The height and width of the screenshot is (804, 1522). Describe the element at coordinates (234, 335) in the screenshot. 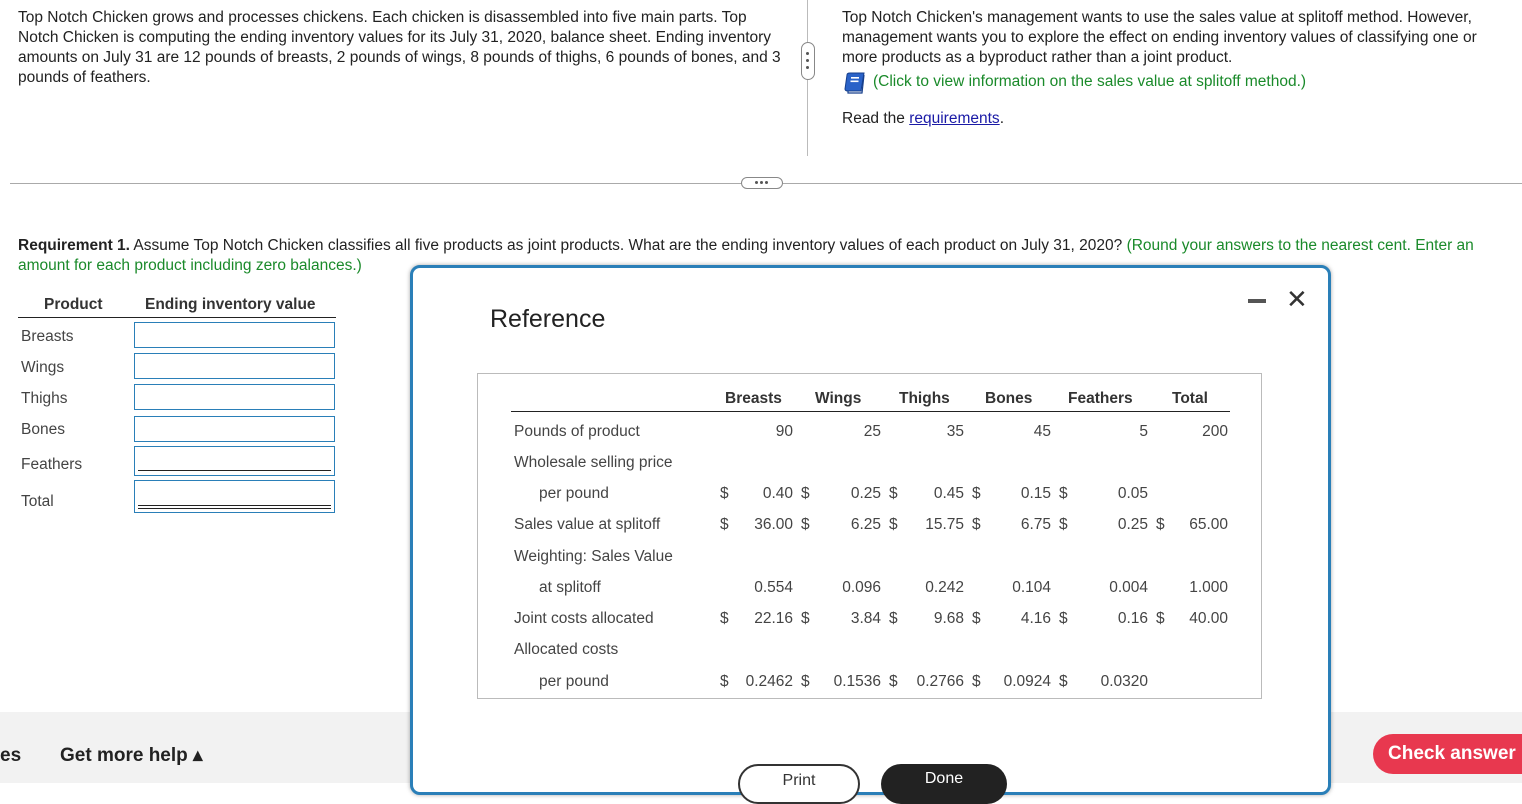

I see `breasts-input` at that location.